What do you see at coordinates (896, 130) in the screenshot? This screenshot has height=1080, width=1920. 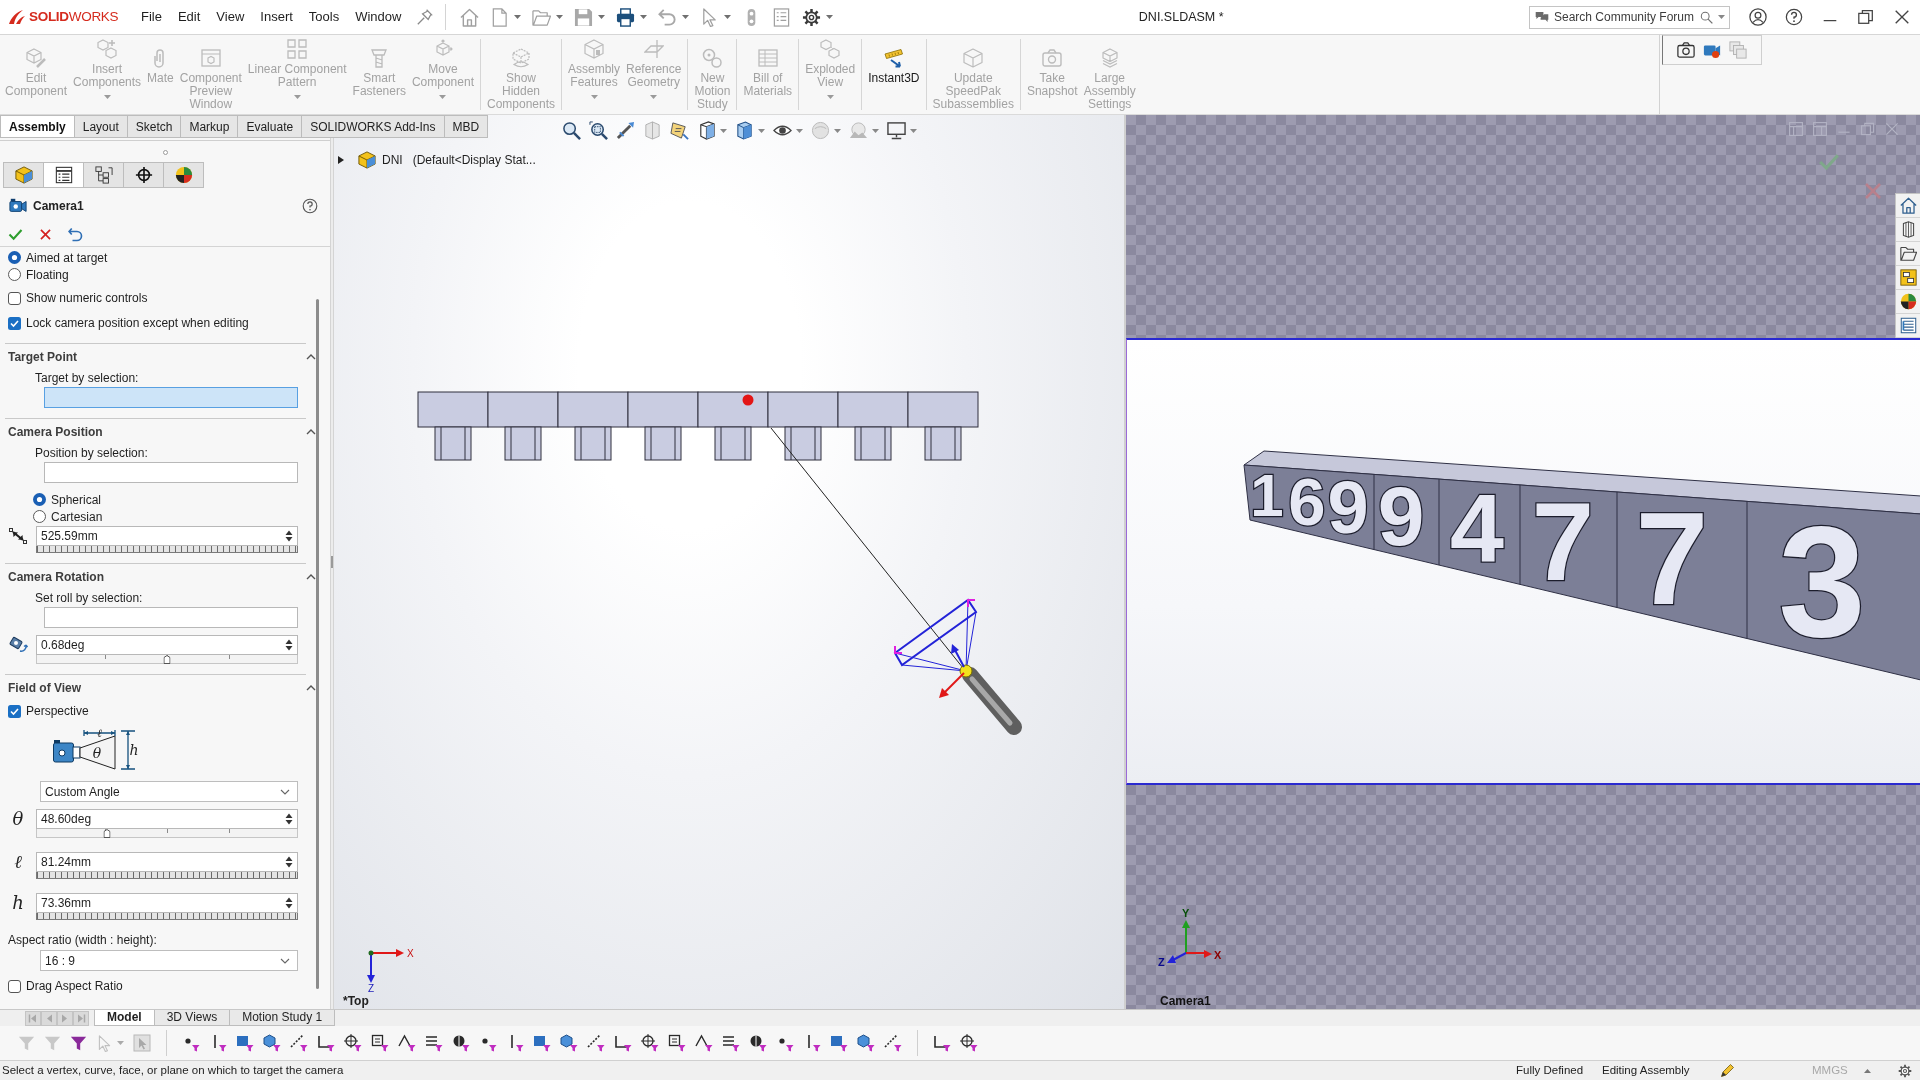 I see `monitor-icon` at bounding box center [896, 130].